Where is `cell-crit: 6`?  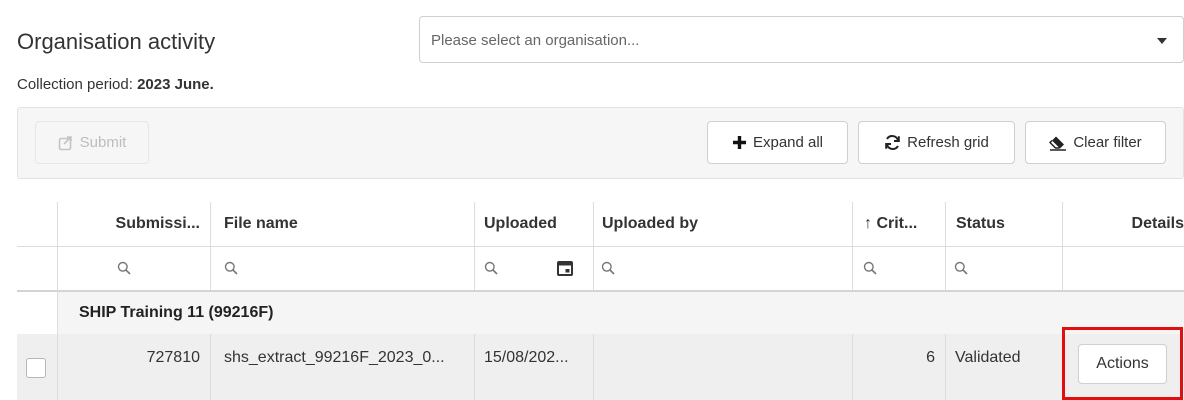
cell-crit: 6 is located at coordinates (930, 357).